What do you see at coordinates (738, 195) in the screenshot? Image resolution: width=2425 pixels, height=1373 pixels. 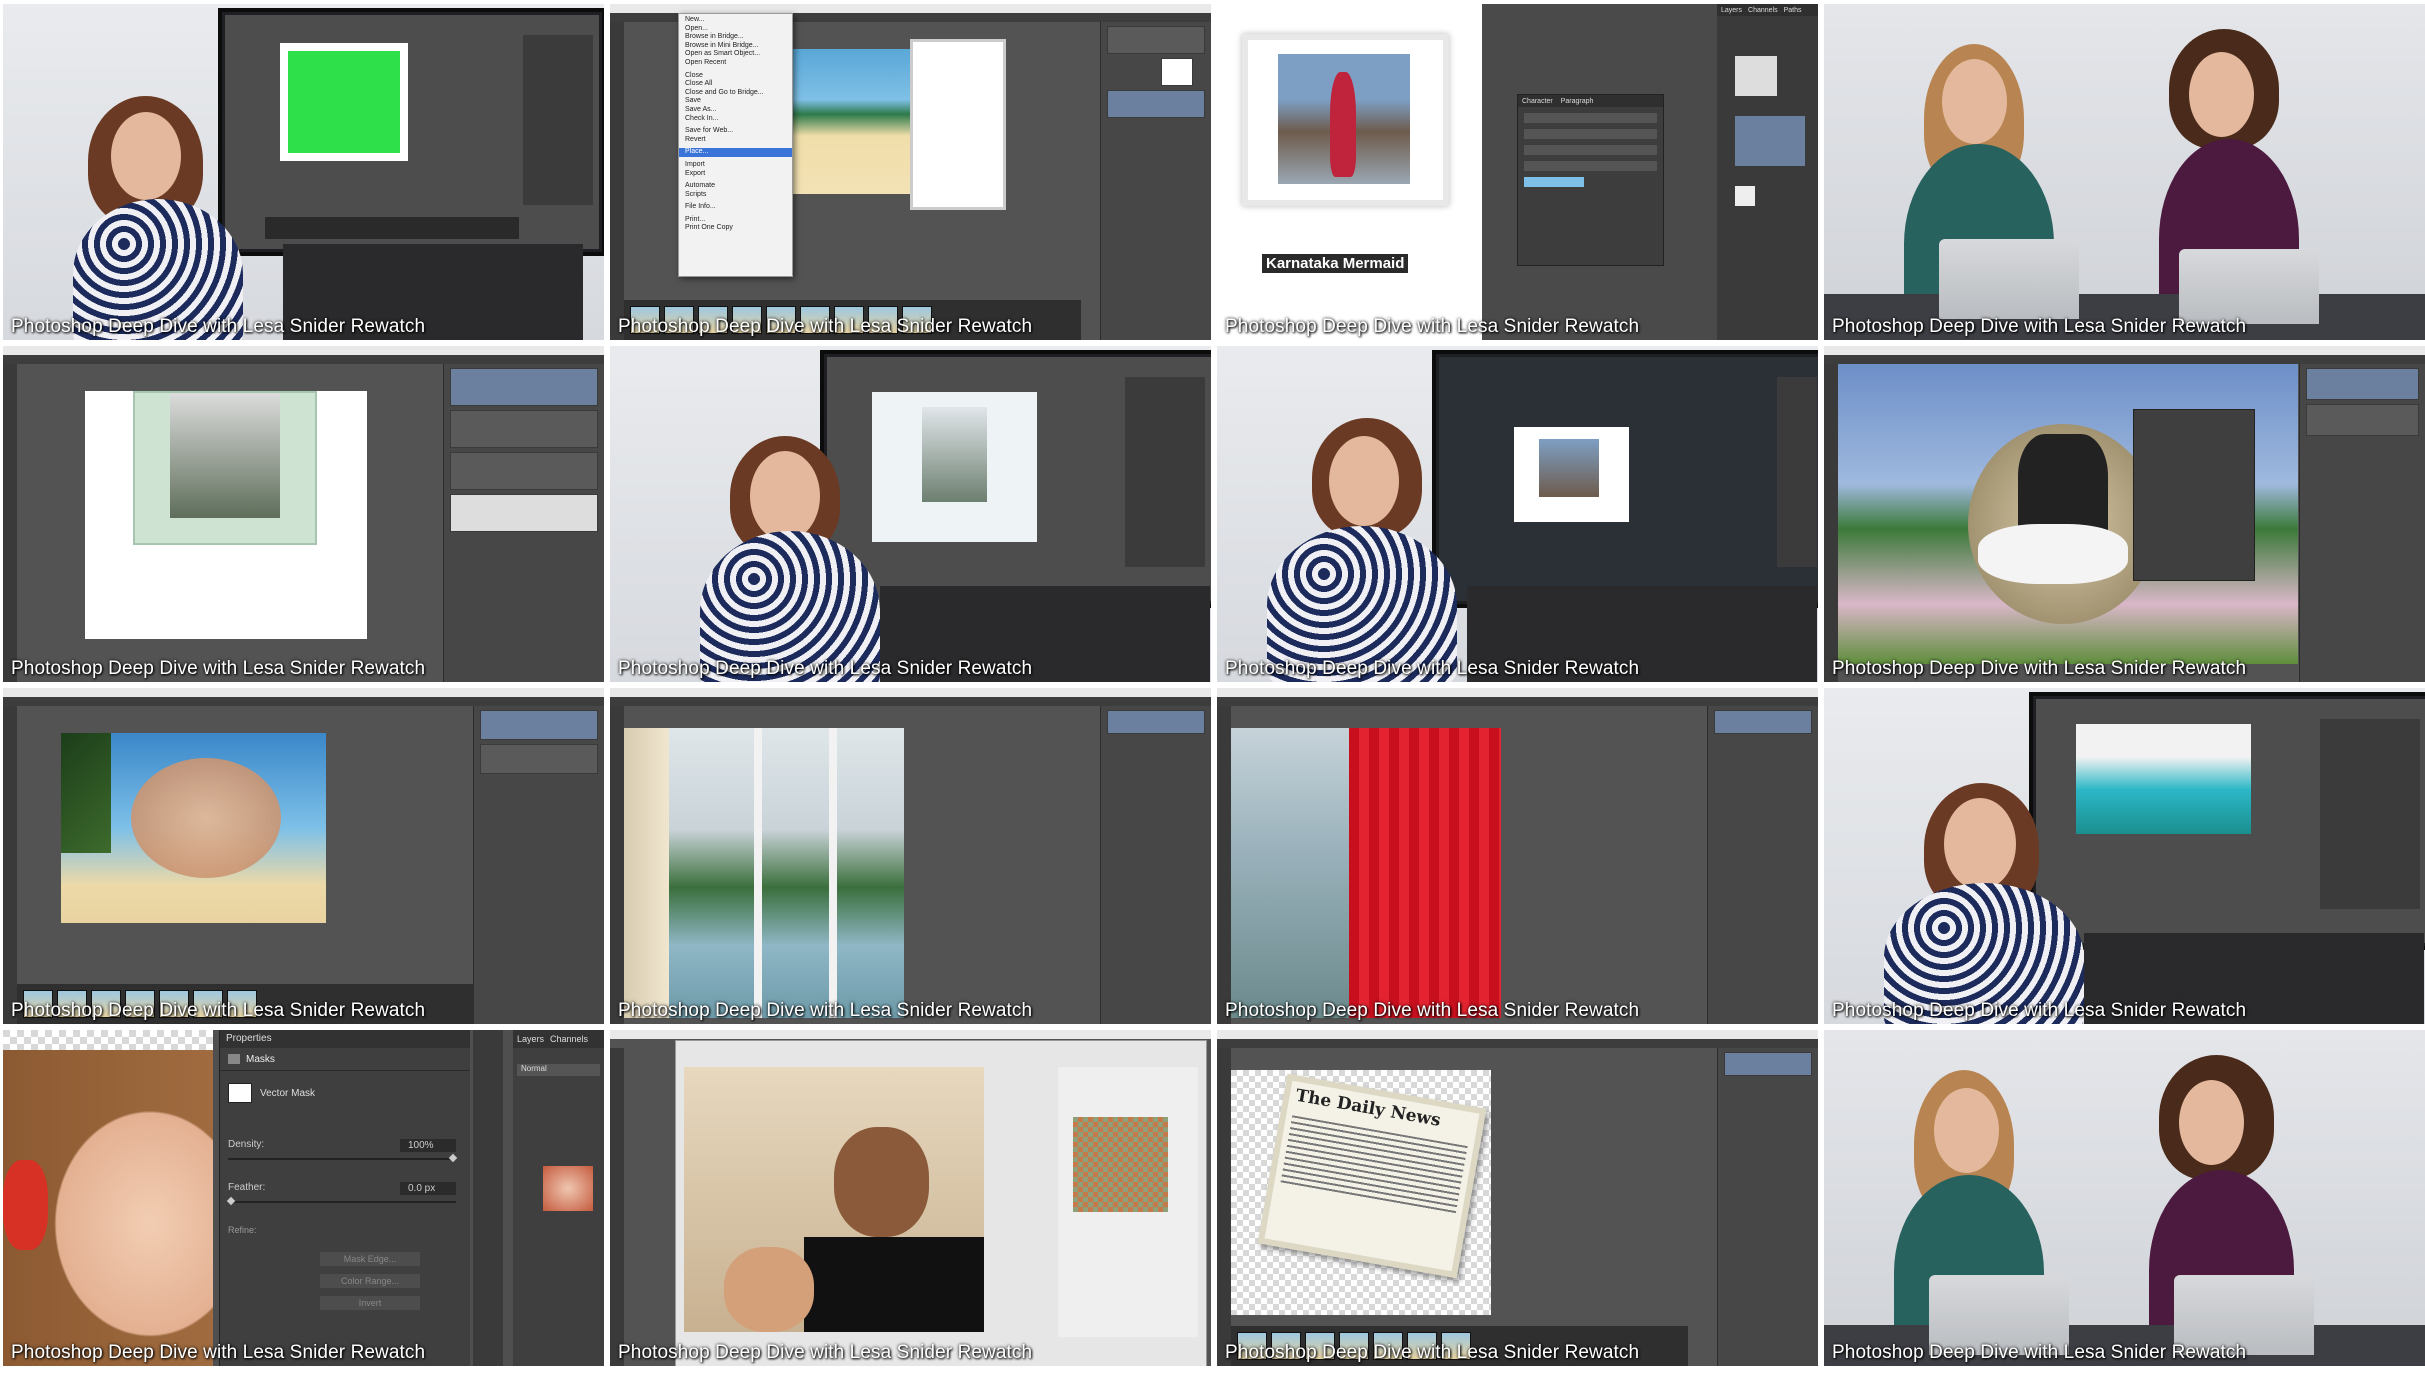 I see `menu-item: Scripts` at bounding box center [738, 195].